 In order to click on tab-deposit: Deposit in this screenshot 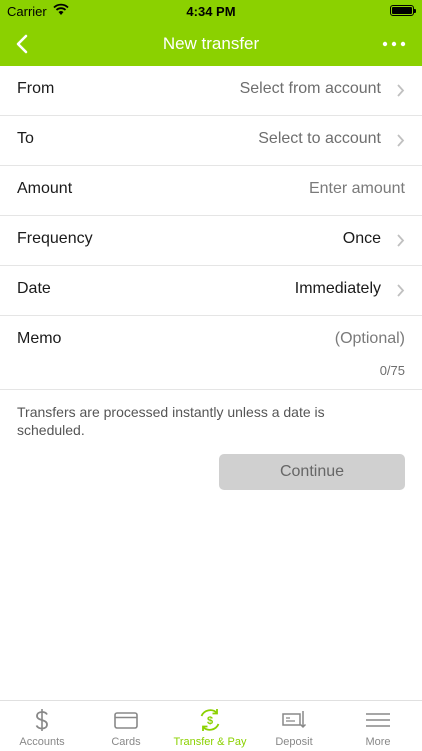, I will do `click(294, 726)`.